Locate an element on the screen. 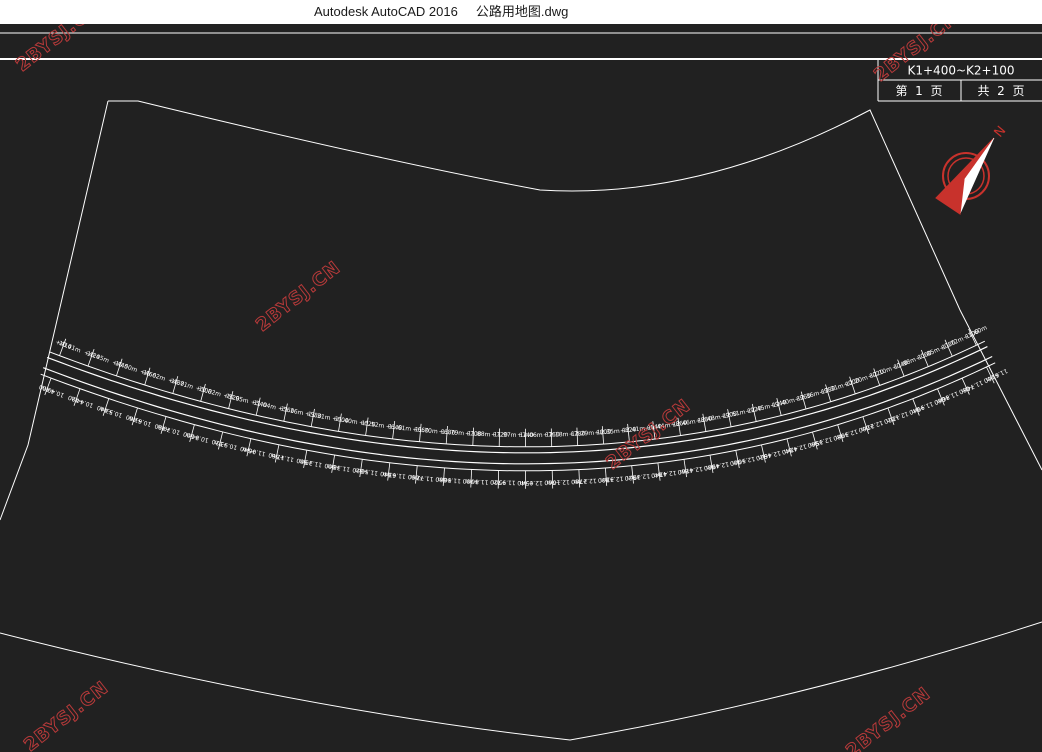 The width and height of the screenshot is (1042, 752). width-label: 12.18m is located at coordinates (556, 435).